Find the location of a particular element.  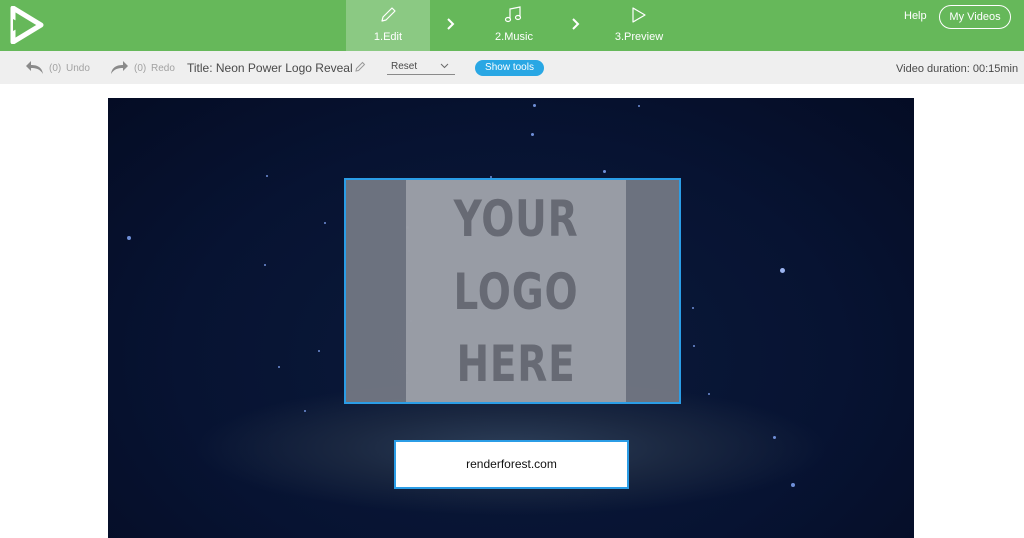

step-edit-label: 1.Edit is located at coordinates (388, 37).